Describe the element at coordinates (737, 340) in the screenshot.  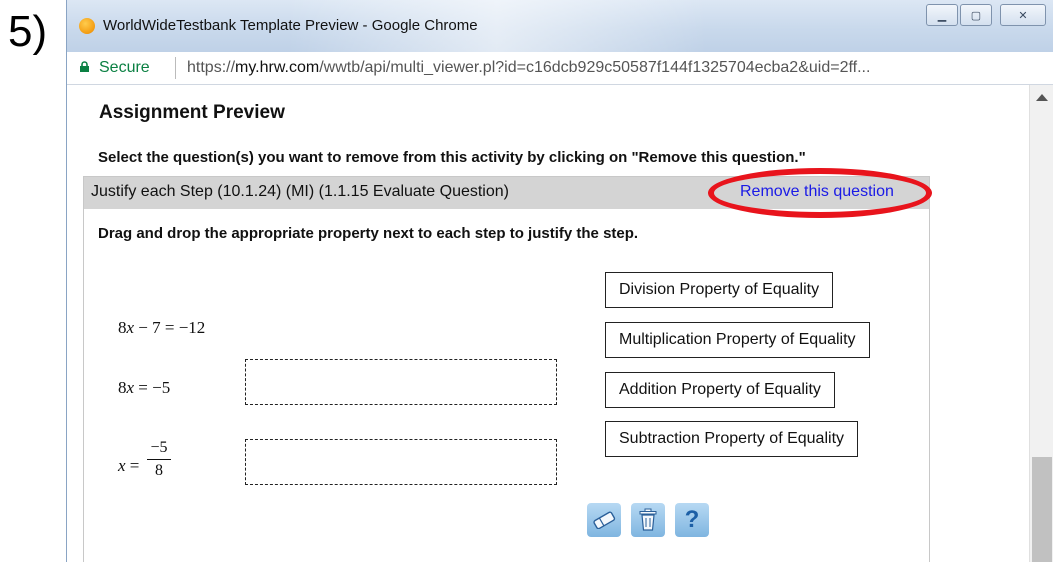
I see `property-tile-multiplication: Multiplication Property of Equality` at that location.